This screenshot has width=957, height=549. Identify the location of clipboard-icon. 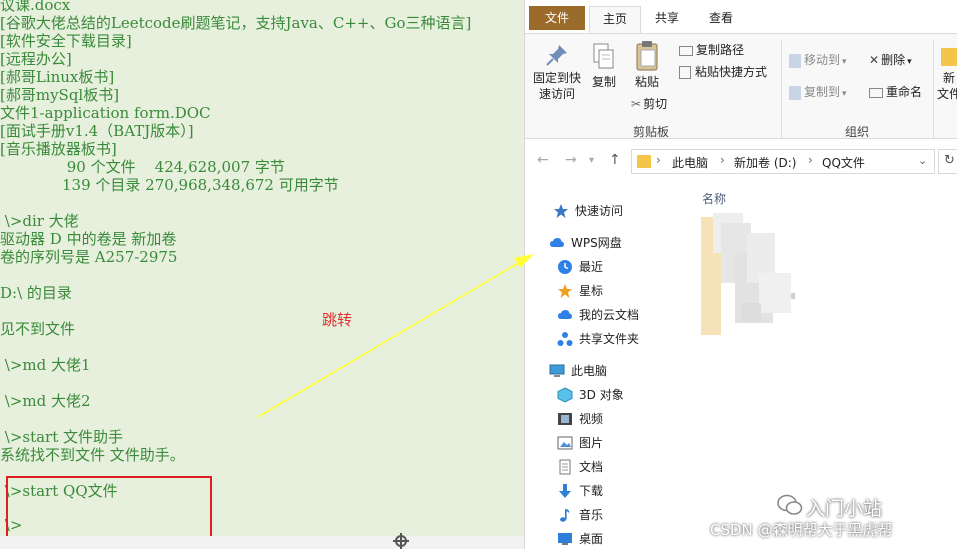
(647, 56).